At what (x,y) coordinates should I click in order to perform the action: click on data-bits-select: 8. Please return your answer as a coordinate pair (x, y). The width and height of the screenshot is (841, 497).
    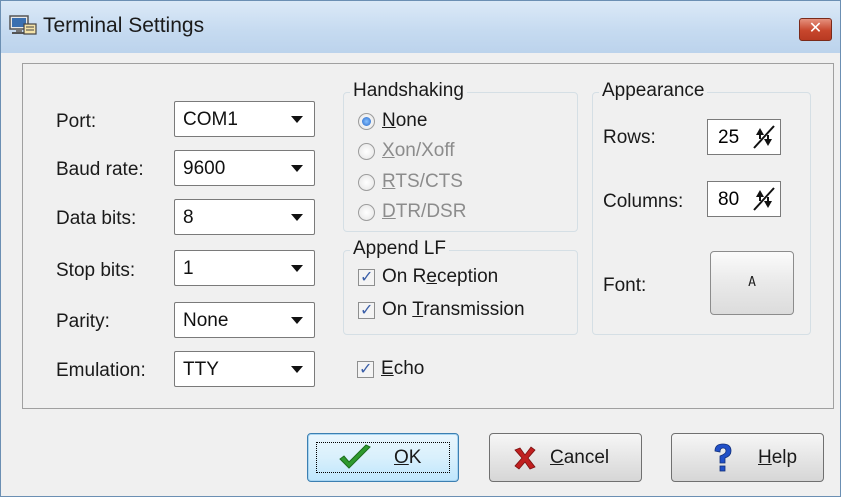
    Looking at the image, I should click on (244, 217).